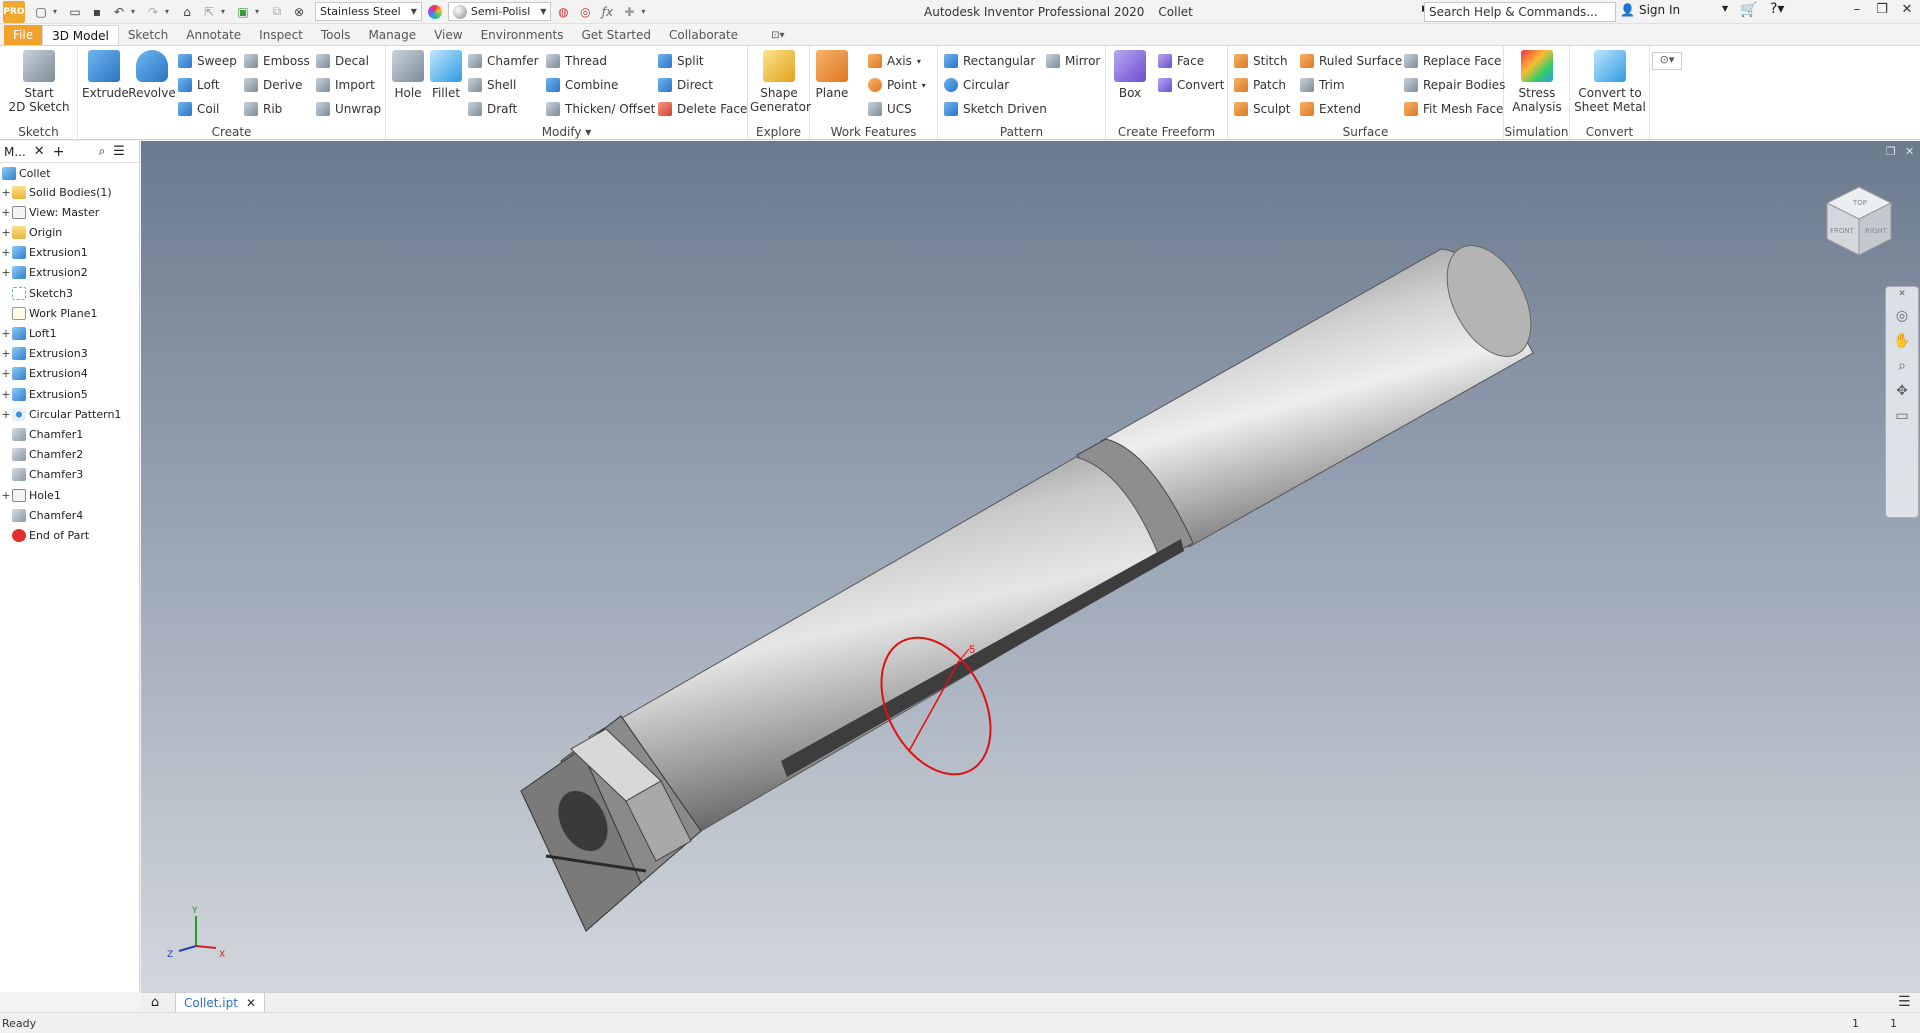  What do you see at coordinates (1725, 8) in the screenshot?
I see `sign-in-dropdown: ▼` at bounding box center [1725, 8].